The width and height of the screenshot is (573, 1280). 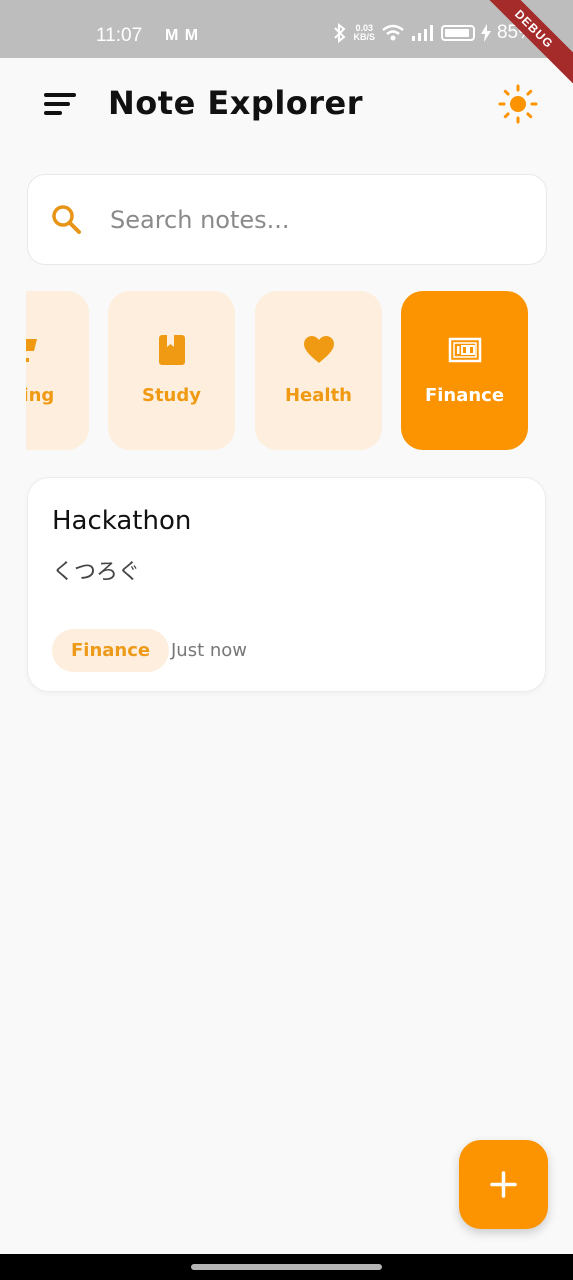 What do you see at coordinates (286, 45) in the screenshot?
I see `status-bar: 11:07 M M 0.03 KB/S 85% DEBUG` at bounding box center [286, 45].